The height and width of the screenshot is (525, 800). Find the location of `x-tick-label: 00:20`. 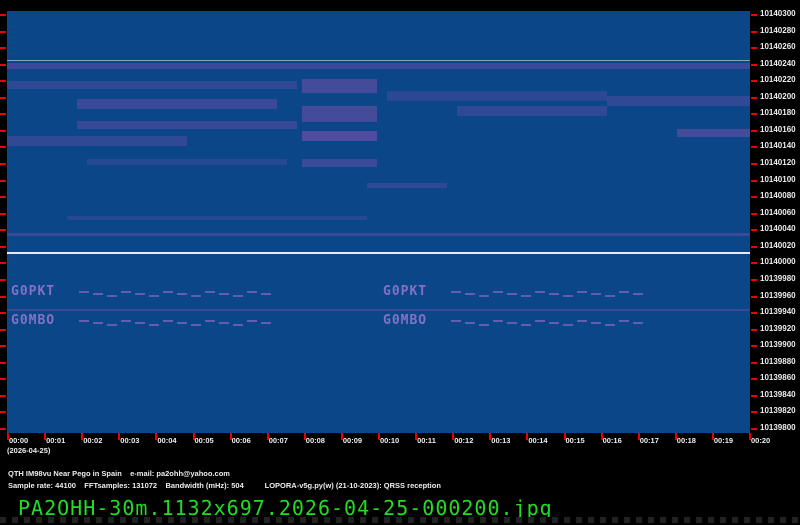

x-tick-label: 00:20 is located at coordinates (761, 440).